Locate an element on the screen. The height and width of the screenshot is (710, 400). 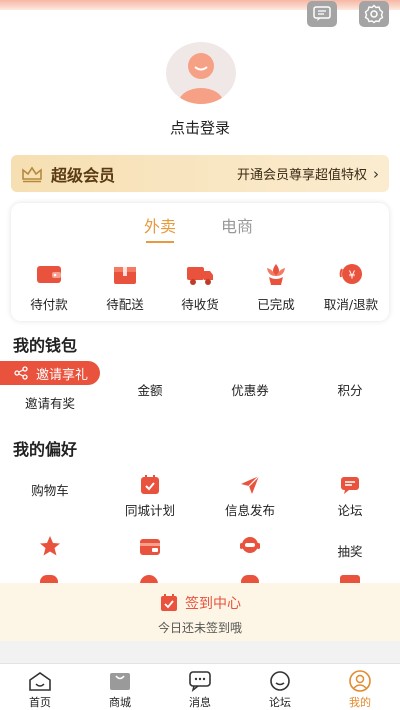
crown-icon is located at coordinates (32, 174).